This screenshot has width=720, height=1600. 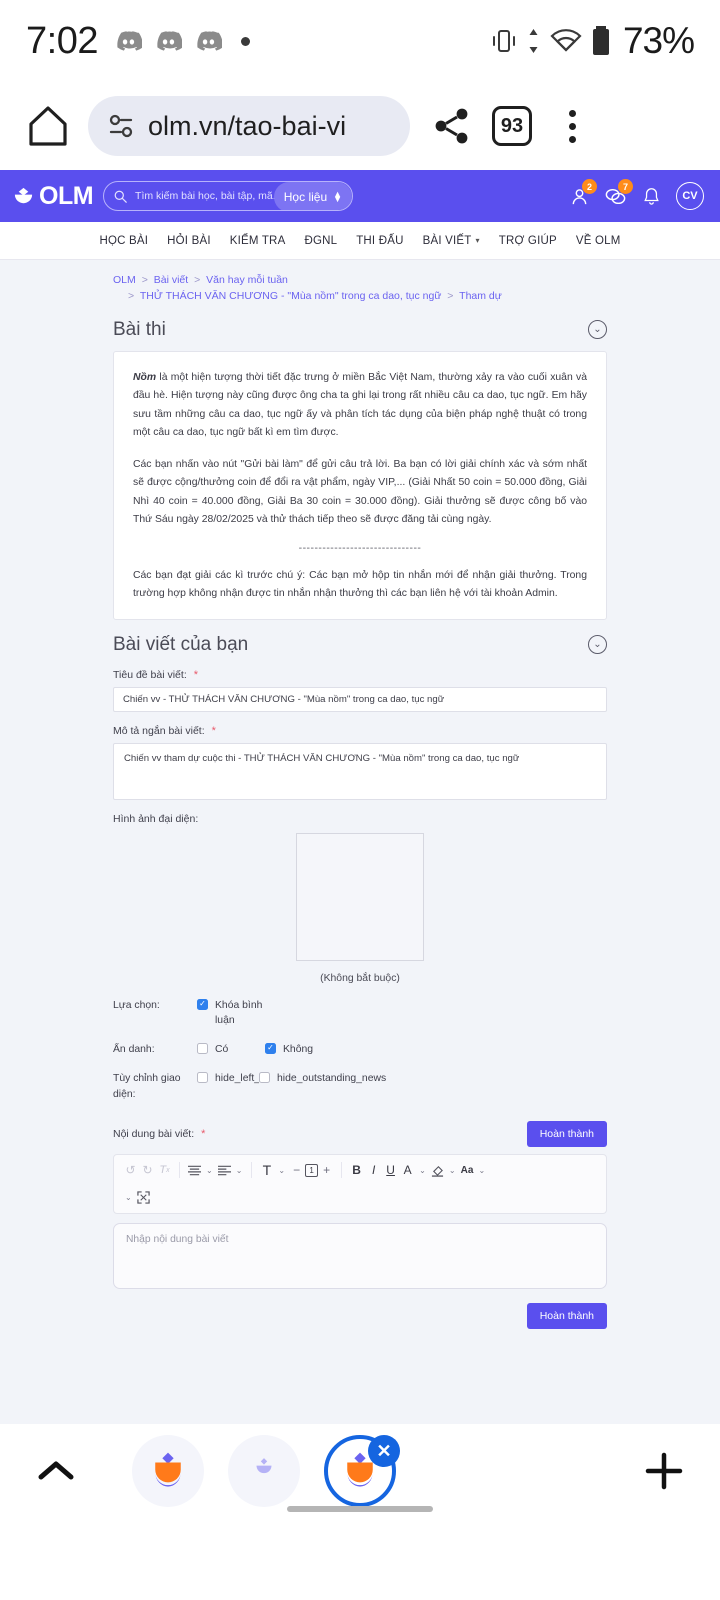 What do you see at coordinates (572, 126) in the screenshot?
I see `overflow-menu-button` at bounding box center [572, 126].